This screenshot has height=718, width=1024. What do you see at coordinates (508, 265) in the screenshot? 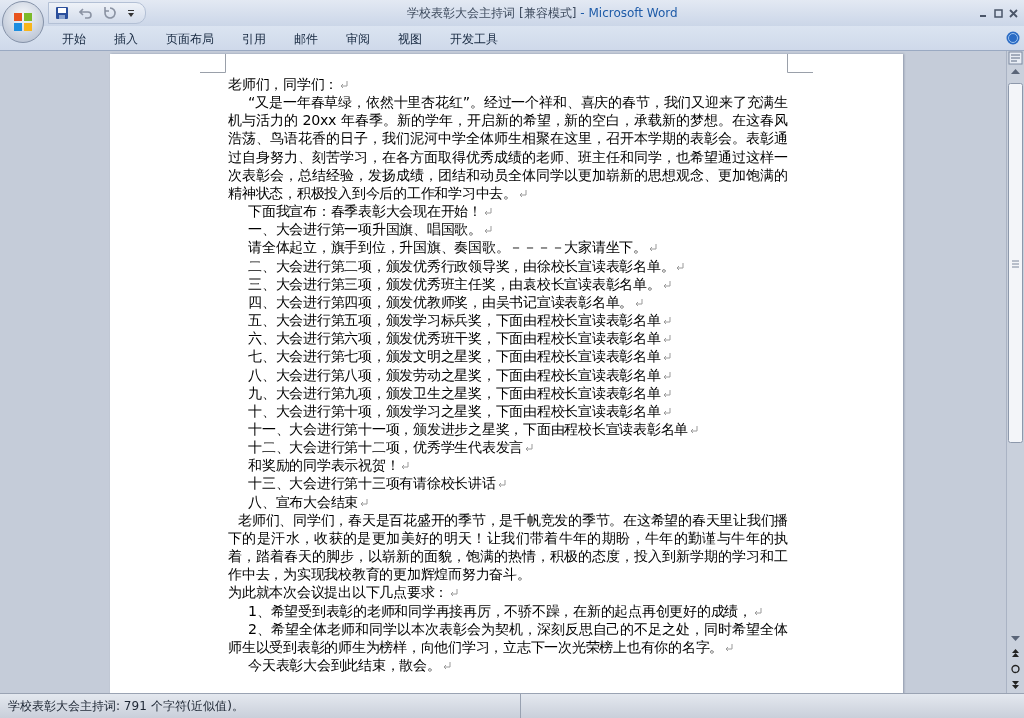
I see `paragraph: 二、大会进行第二项，颁发优秀行政领导奖，由徐校长宣读表彰名单。` at bounding box center [508, 265].